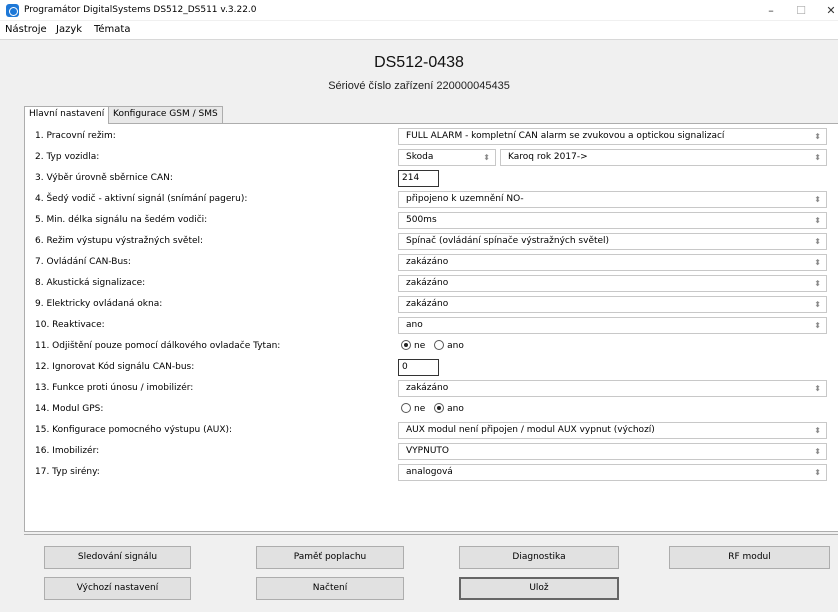 Image resolution: width=838 pixels, height=612 pixels. Describe the element at coordinates (104, 178) in the screenshot. I see `setting-label: 3. Výběr úrovně sběrnice CAN:` at that location.